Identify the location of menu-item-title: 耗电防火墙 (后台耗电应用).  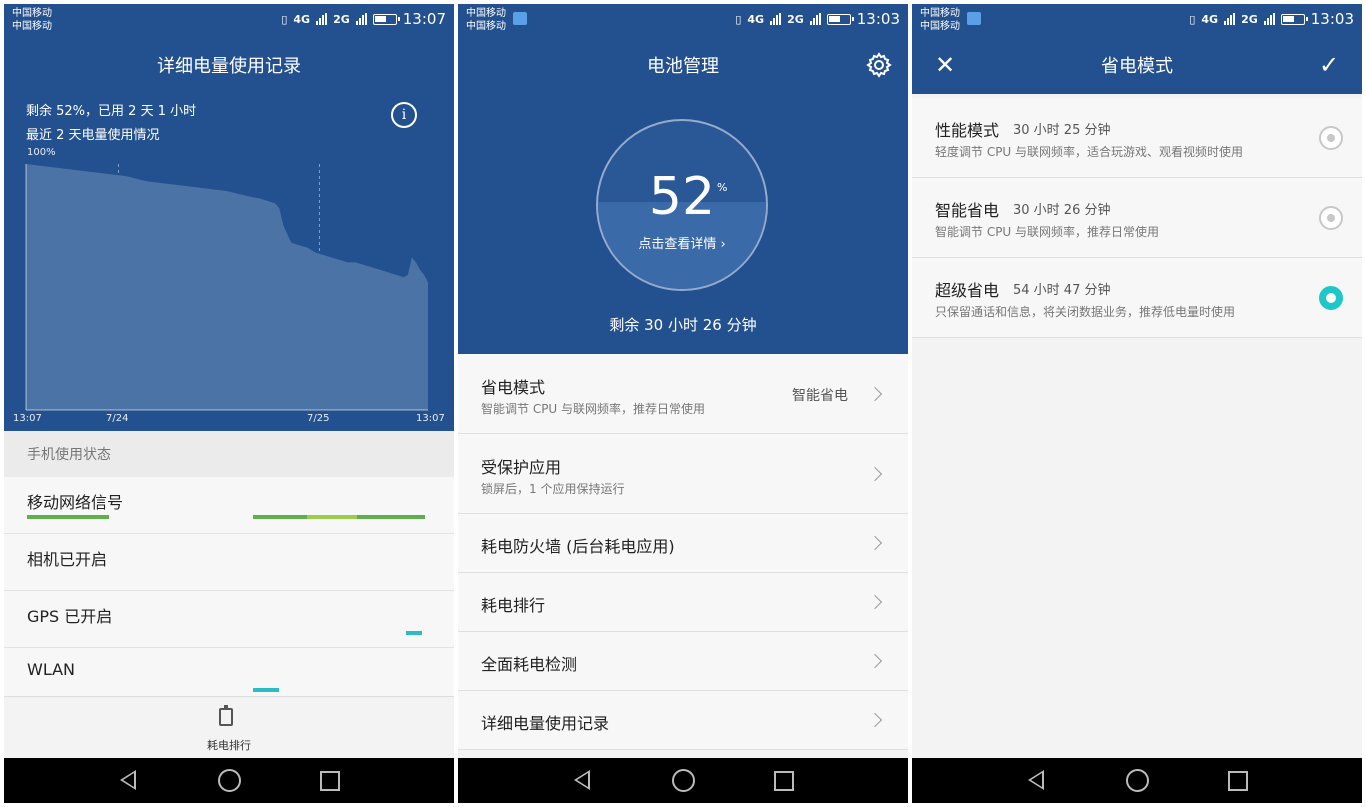
(578, 546).